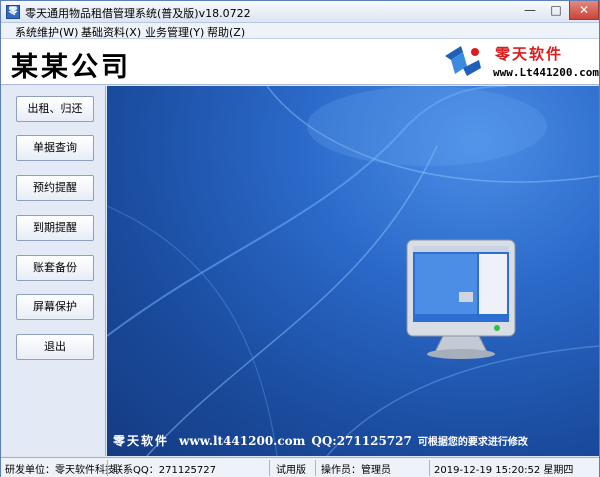 The width and height of the screenshot is (600, 477). Describe the element at coordinates (529, 54) in the screenshot. I see `logo-brand: 零天软件` at that location.